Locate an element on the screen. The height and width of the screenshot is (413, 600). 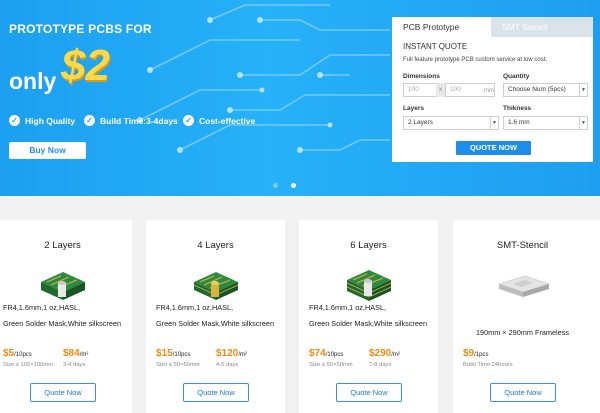
stencil-icon is located at coordinates (524, 286).